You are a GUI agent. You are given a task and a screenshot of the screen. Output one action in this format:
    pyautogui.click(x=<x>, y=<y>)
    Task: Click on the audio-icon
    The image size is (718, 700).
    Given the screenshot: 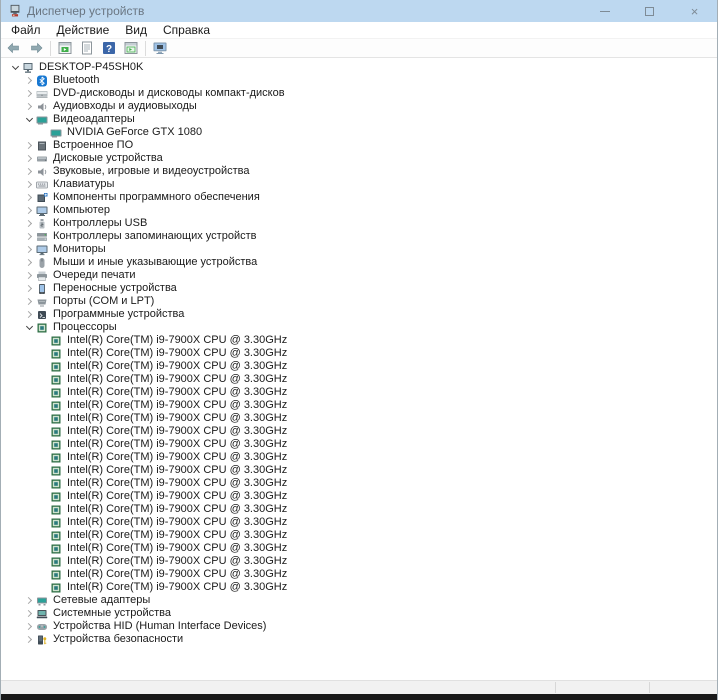 What is the action you would take?
    pyautogui.click(x=42, y=107)
    